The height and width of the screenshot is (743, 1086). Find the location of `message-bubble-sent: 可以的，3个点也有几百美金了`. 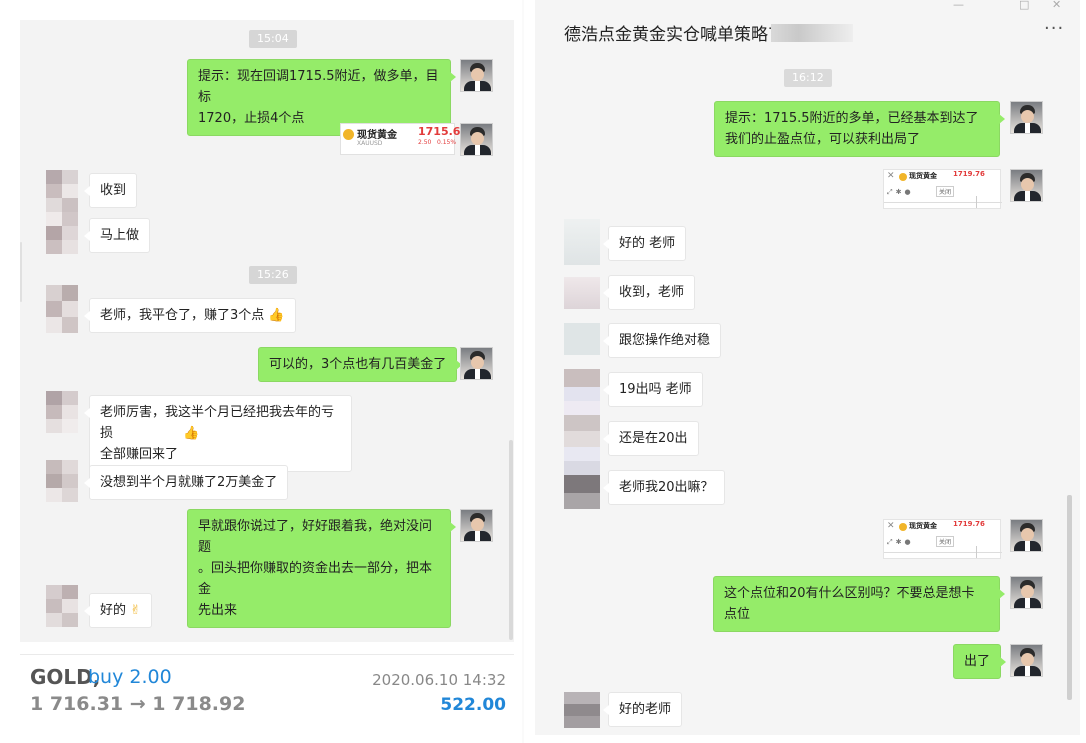

message-bubble-sent: 可以的，3个点也有几百美金了 is located at coordinates (360, 364).